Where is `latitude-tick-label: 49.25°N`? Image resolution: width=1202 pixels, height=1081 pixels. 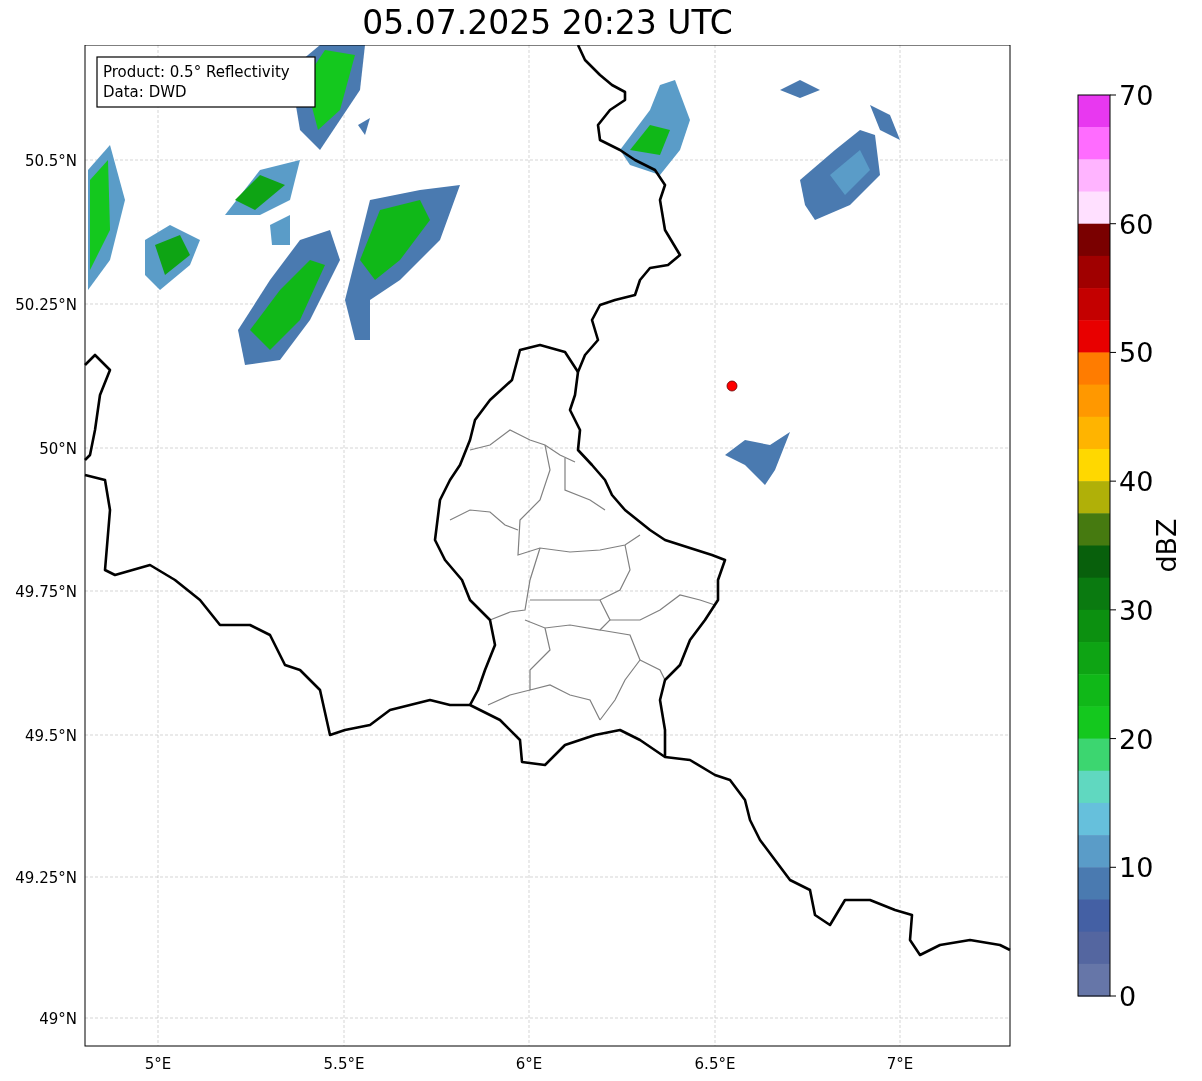
latitude-tick-label: 49.25°N is located at coordinates (46, 878).